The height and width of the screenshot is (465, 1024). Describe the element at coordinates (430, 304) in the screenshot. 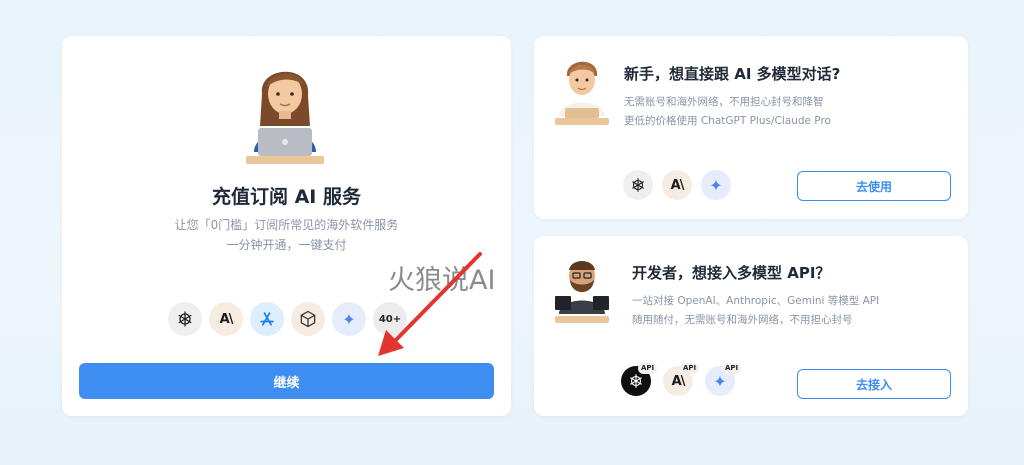

I see `red-arrow-annotation` at that location.